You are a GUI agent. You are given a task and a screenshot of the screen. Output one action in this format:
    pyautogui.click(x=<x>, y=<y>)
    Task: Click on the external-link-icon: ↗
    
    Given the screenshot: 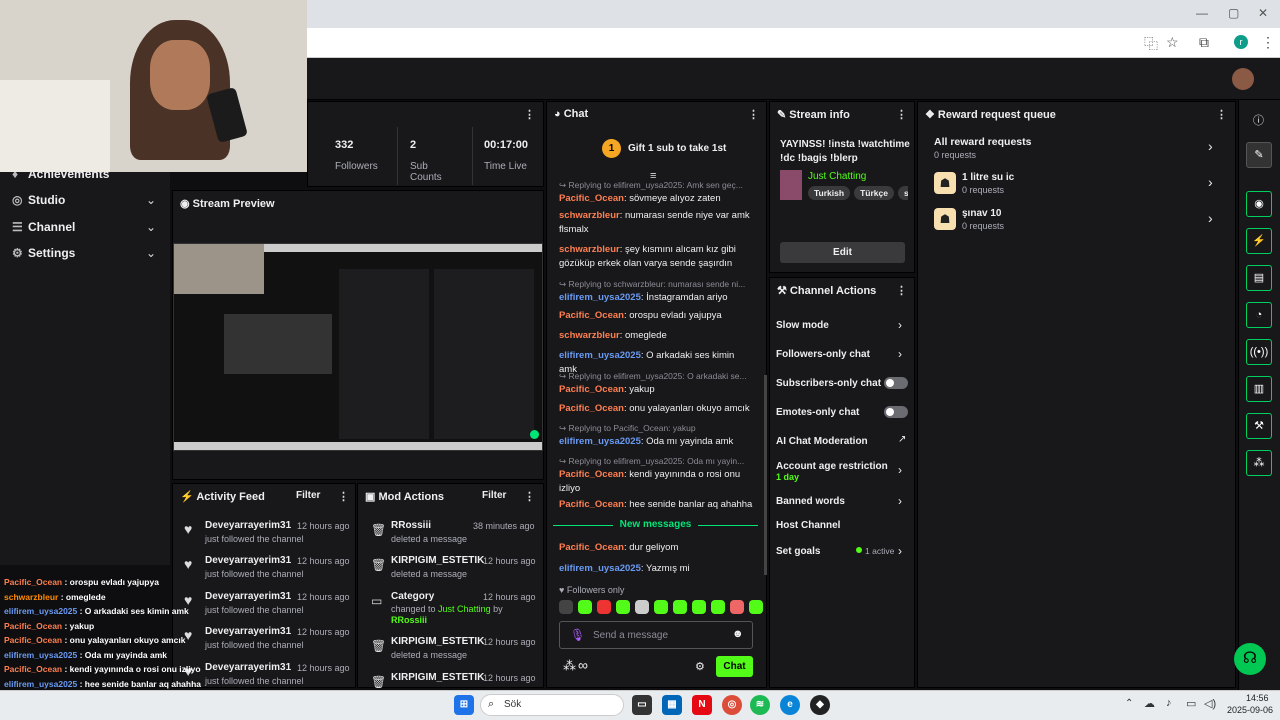 What is the action you would take?
    pyautogui.click(x=902, y=439)
    